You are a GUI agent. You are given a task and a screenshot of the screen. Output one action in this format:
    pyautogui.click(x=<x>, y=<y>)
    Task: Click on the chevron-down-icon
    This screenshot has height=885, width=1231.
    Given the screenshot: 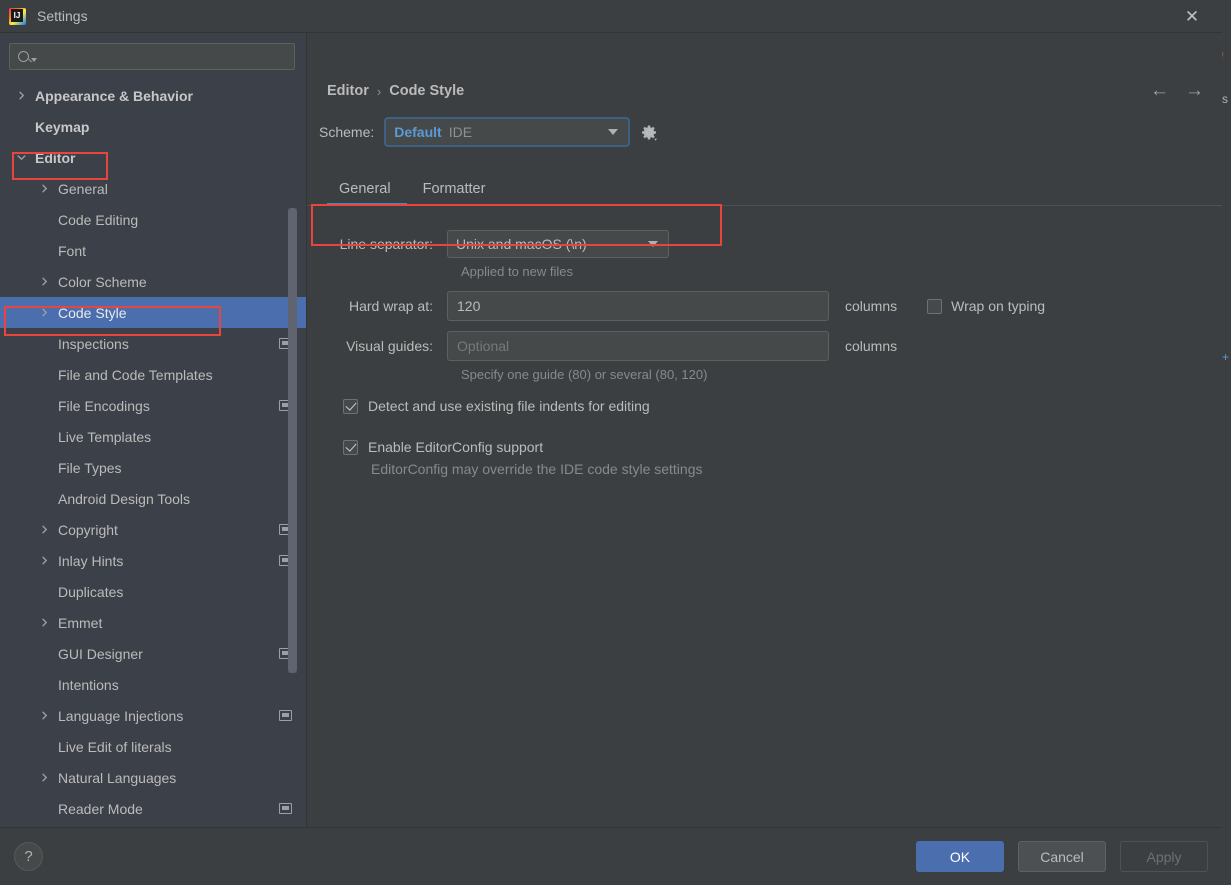 What is the action you would take?
    pyautogui.click(x=21, y=157)
    